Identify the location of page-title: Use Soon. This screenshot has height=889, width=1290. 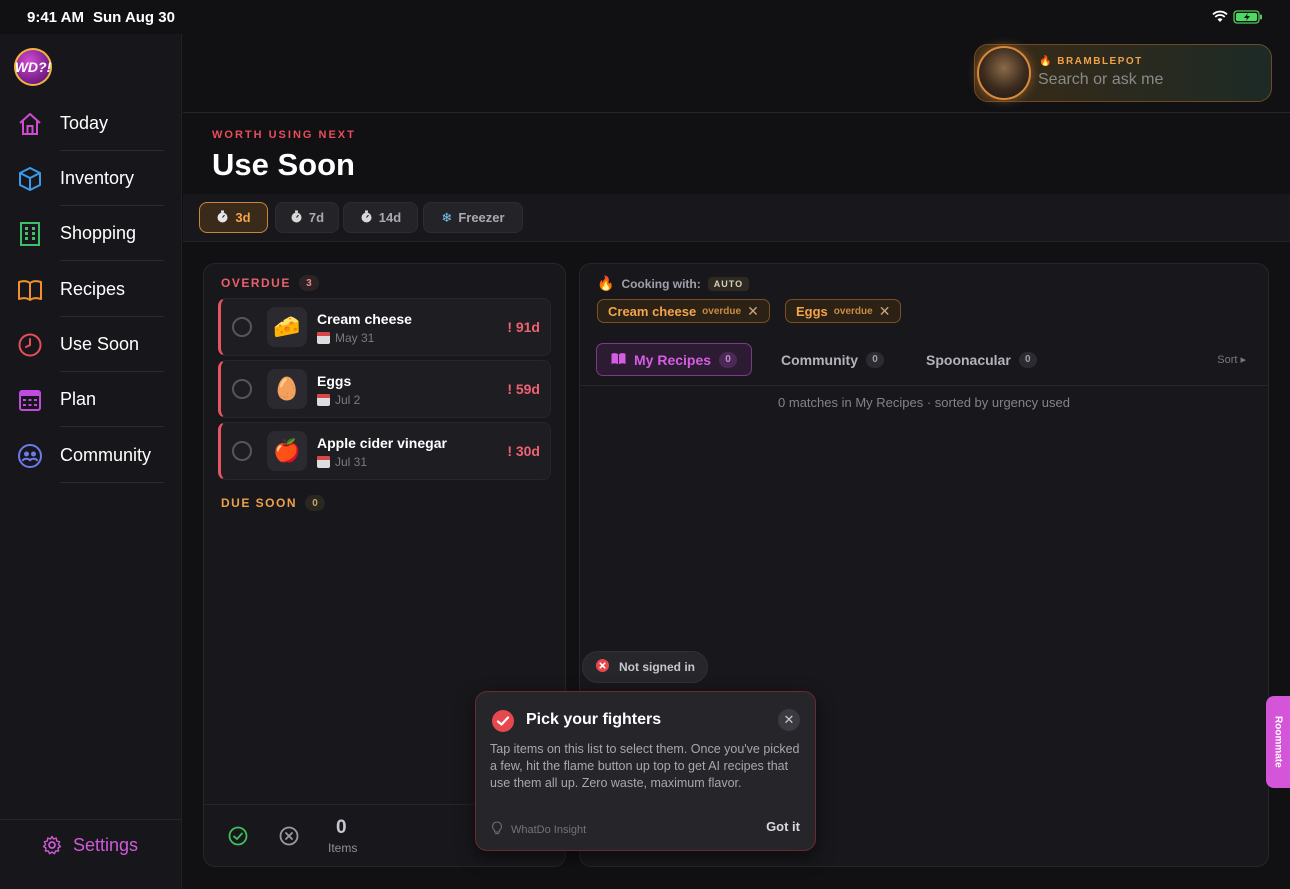
(283, 164).